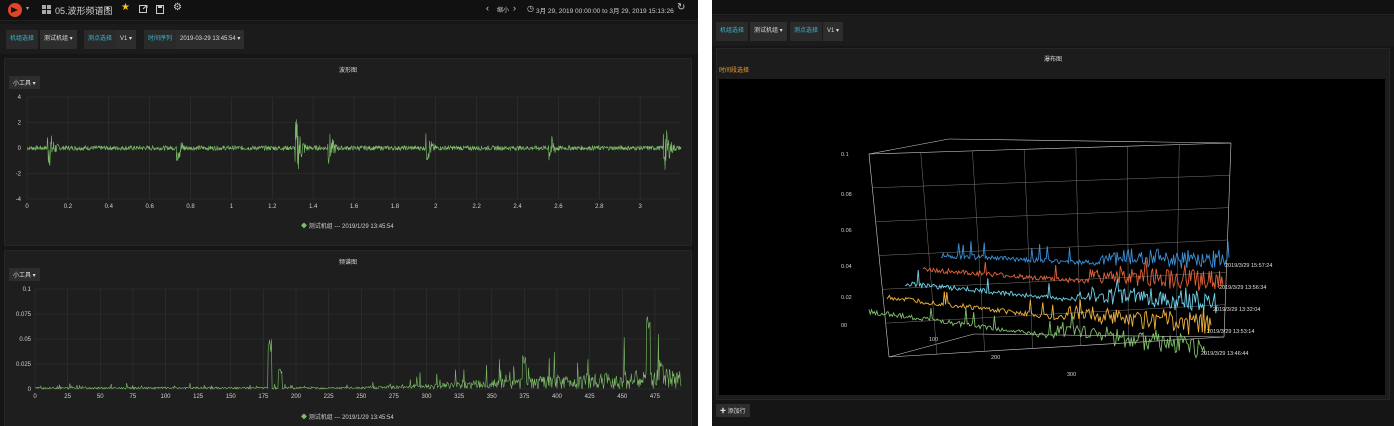 This screenshot has width=1394, height=426. Describe the element at coordinates (125, 7) in the screenshot. I see `star-icon: ★` at that location.